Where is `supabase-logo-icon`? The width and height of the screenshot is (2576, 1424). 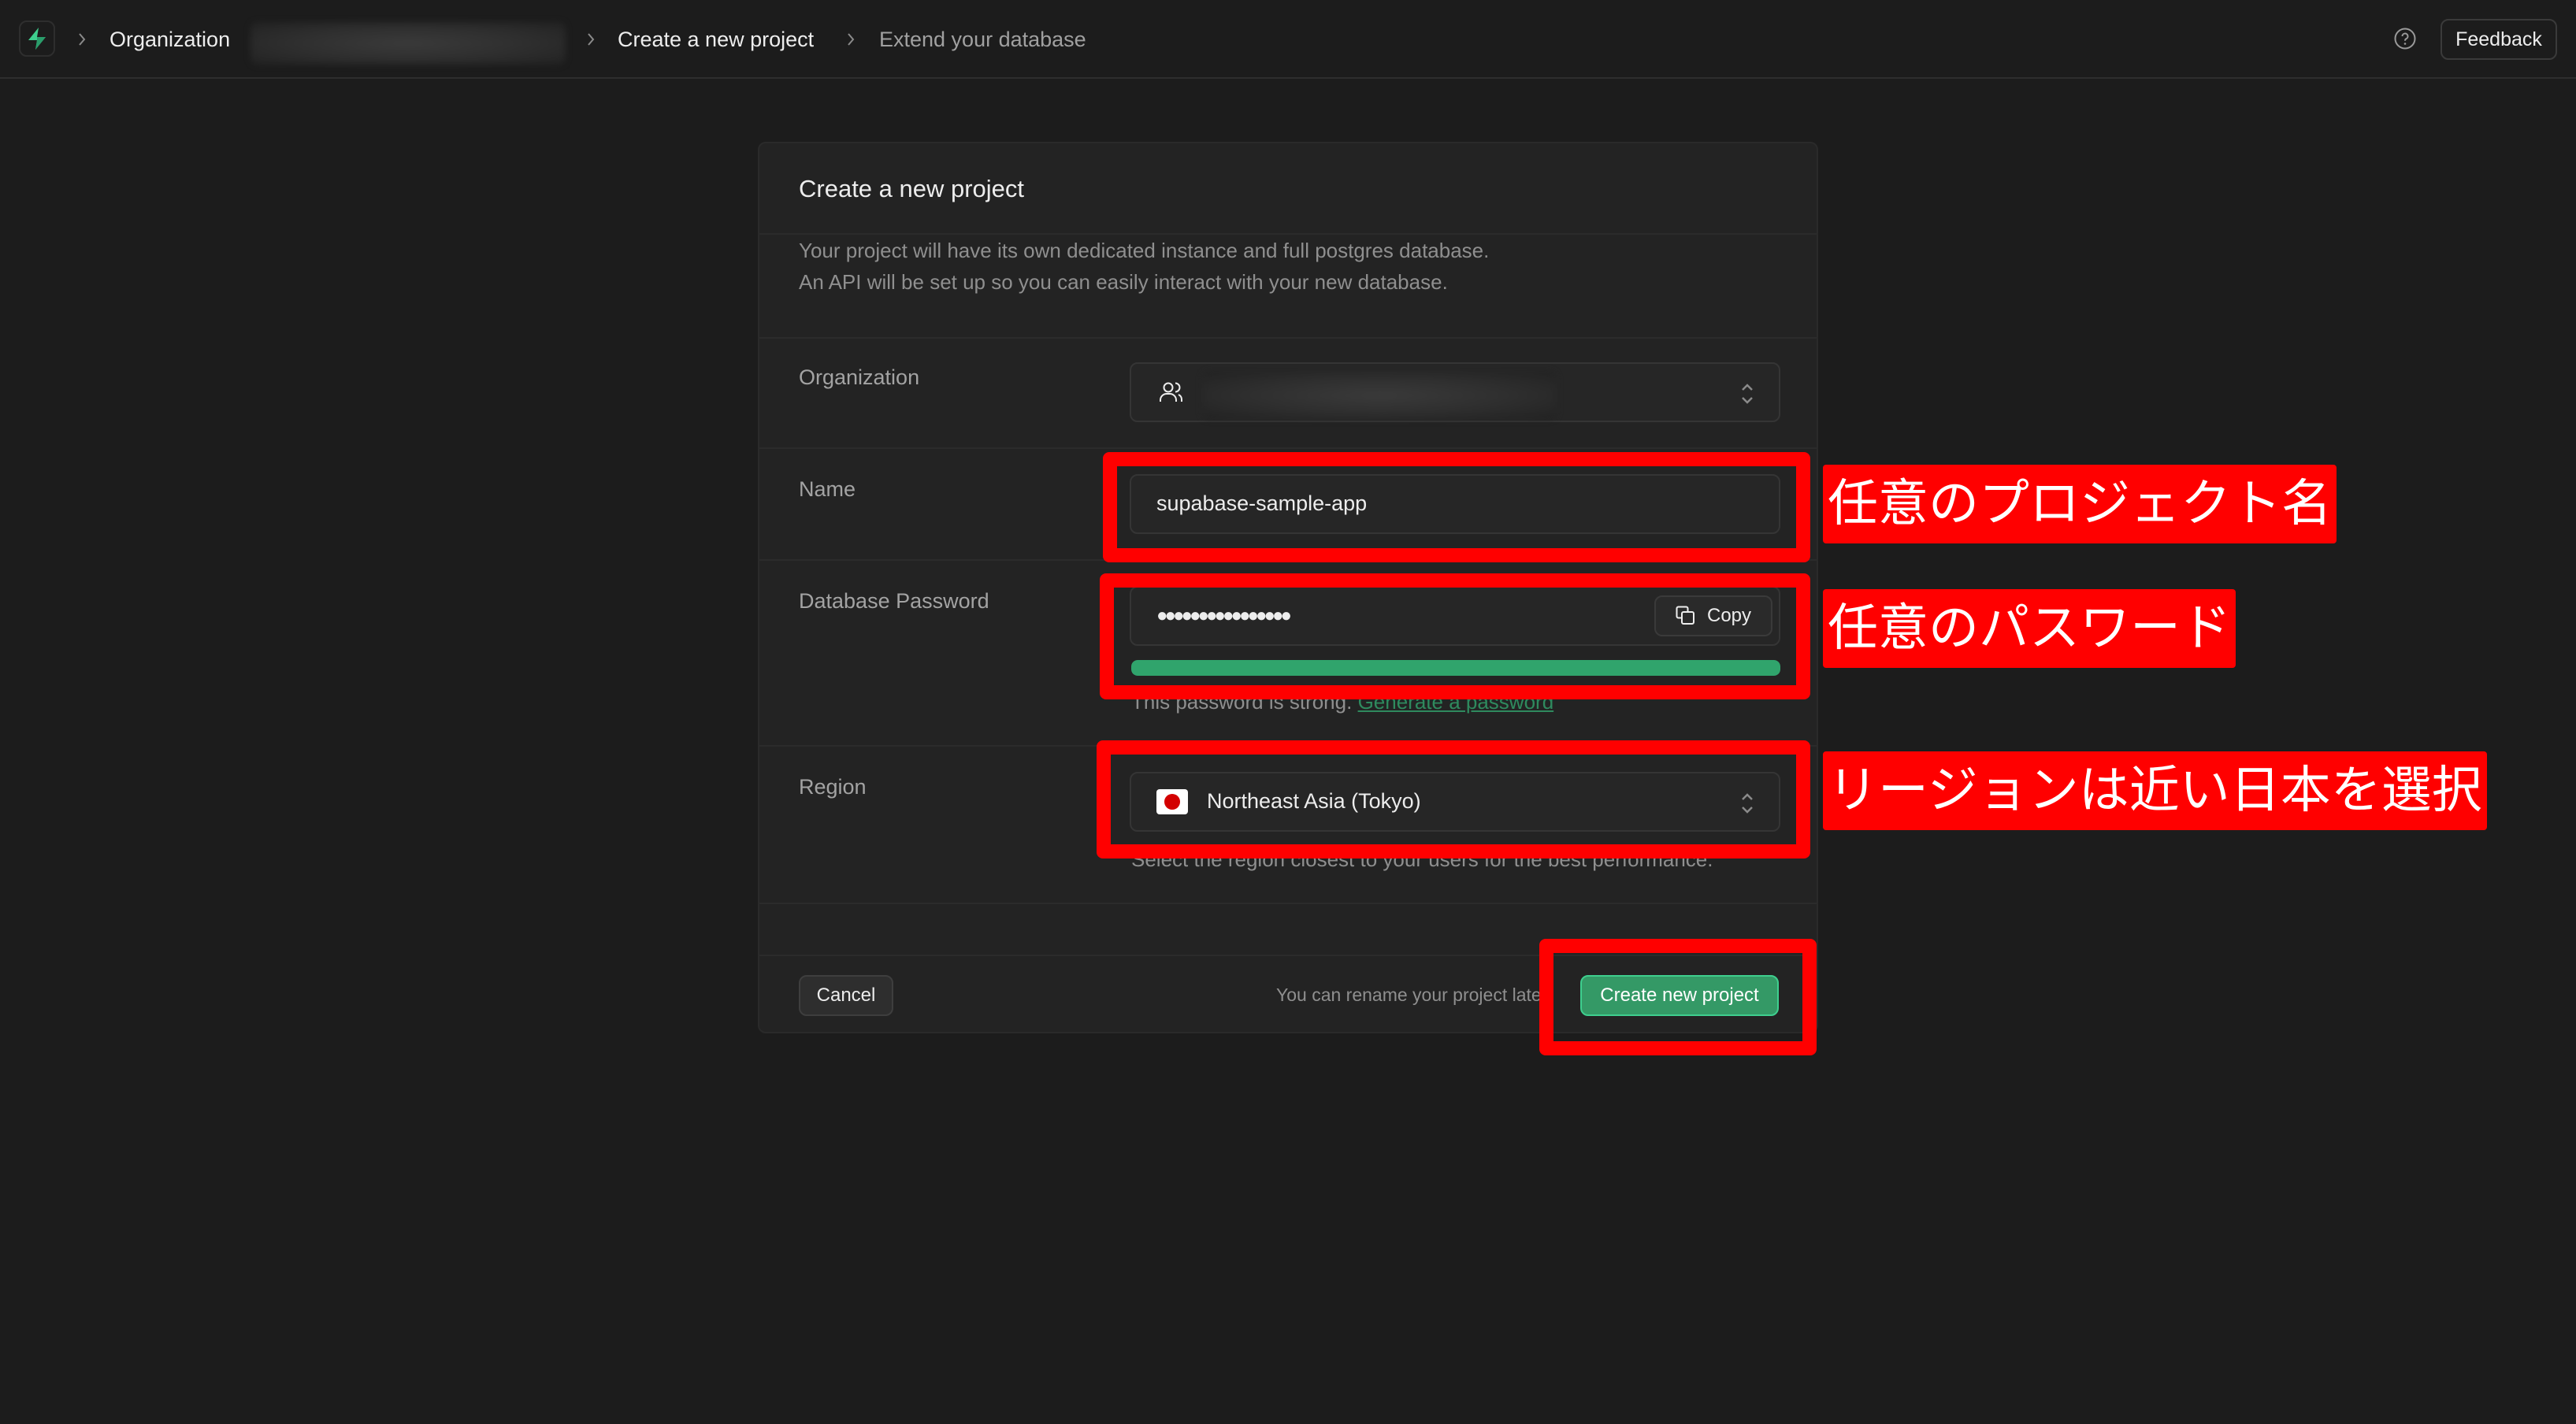 supabase-logo-icon is located at coordinates (37, 39).